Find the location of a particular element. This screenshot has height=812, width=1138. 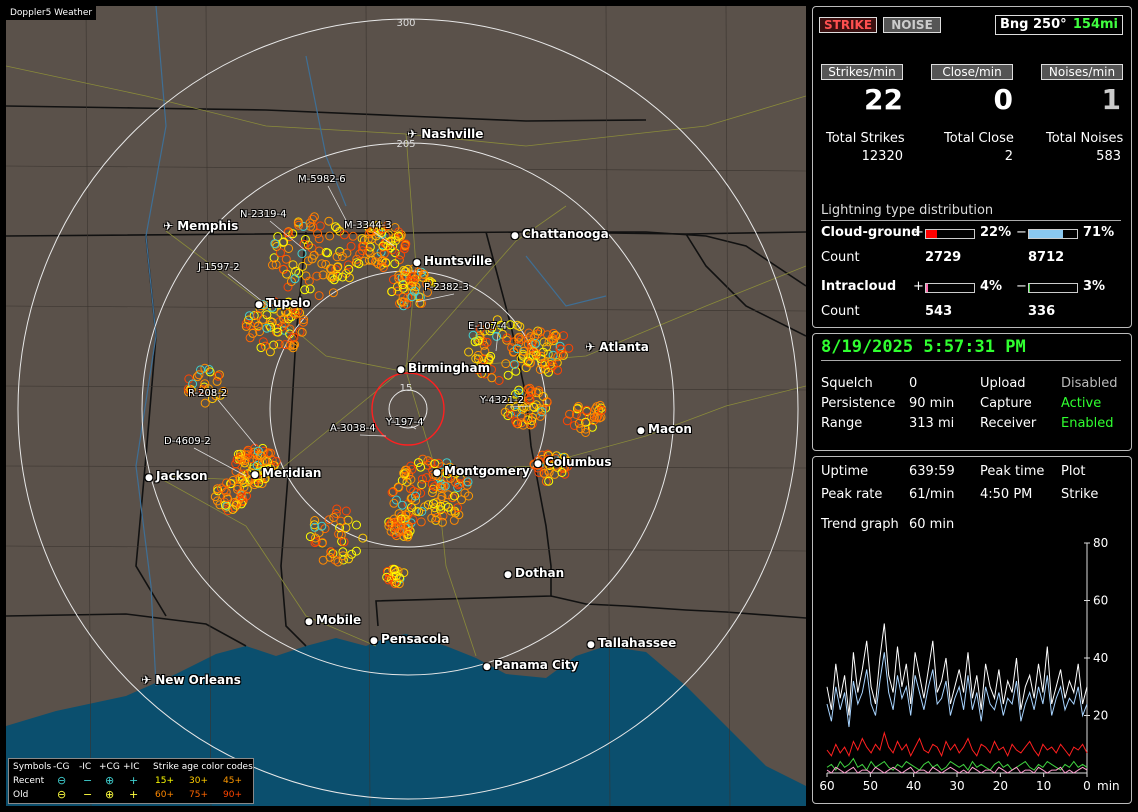

peak-rate-value: 61/min is located at coordinates (932, 494).